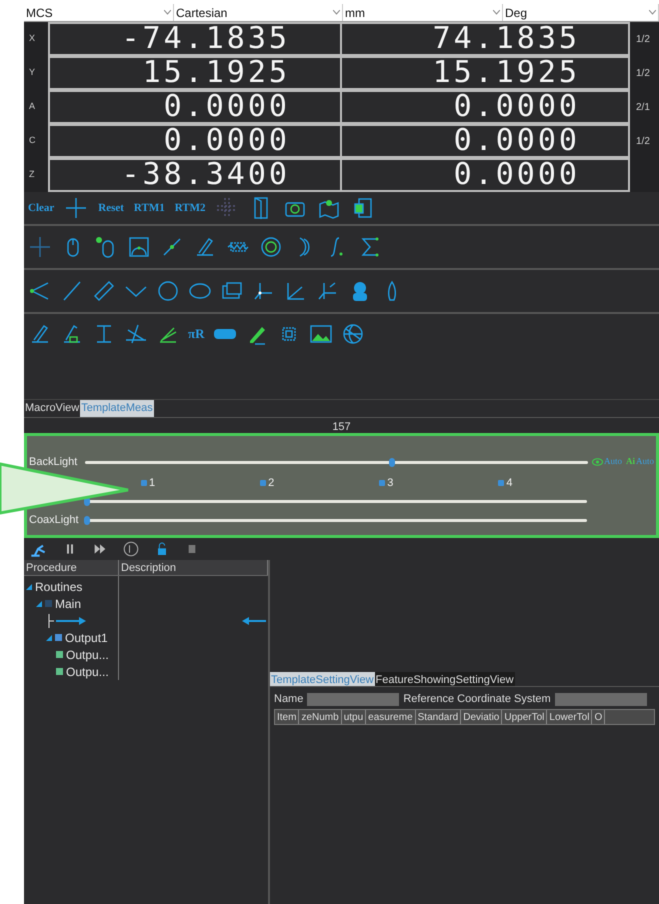 The width and height of the screenshot is (659, 904). I want to click on column-header: easureme, so click(391, 717).